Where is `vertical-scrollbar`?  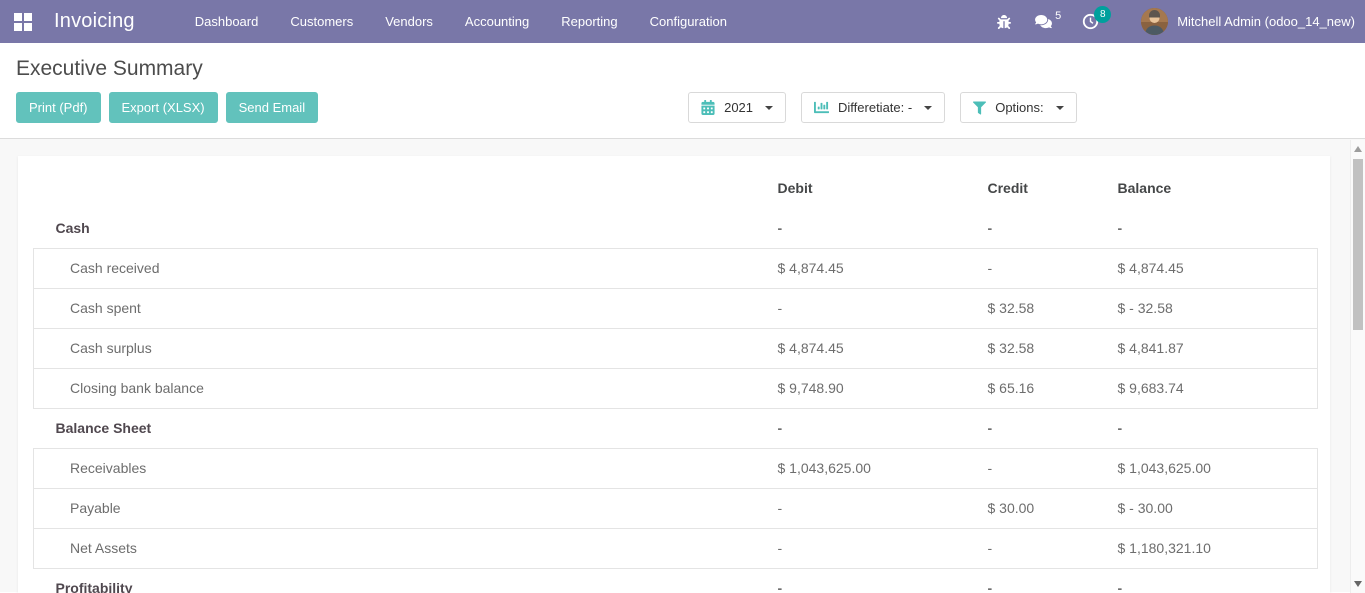
vertical-scrollbar is located at coordinates (1357, 366).